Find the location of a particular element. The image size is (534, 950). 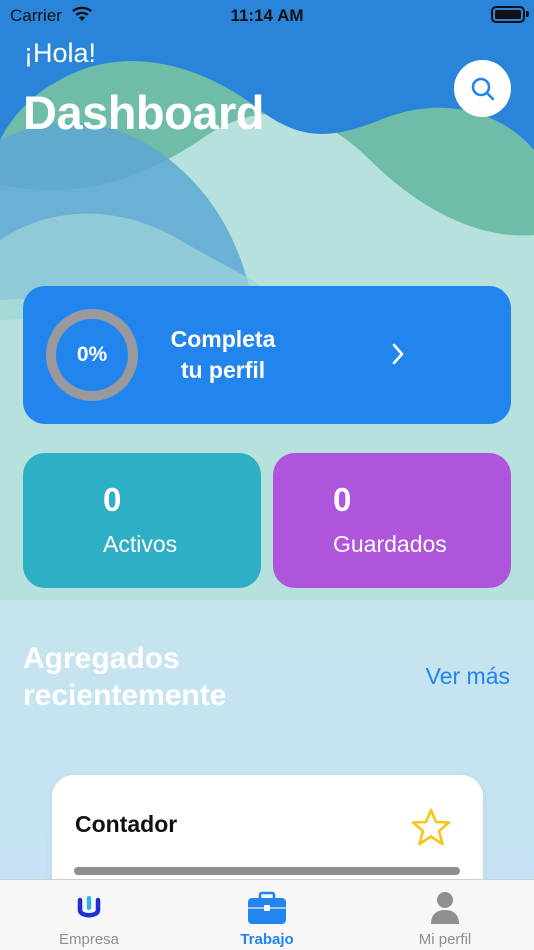

activos-label: Activos is located at coordinates (140, 544).